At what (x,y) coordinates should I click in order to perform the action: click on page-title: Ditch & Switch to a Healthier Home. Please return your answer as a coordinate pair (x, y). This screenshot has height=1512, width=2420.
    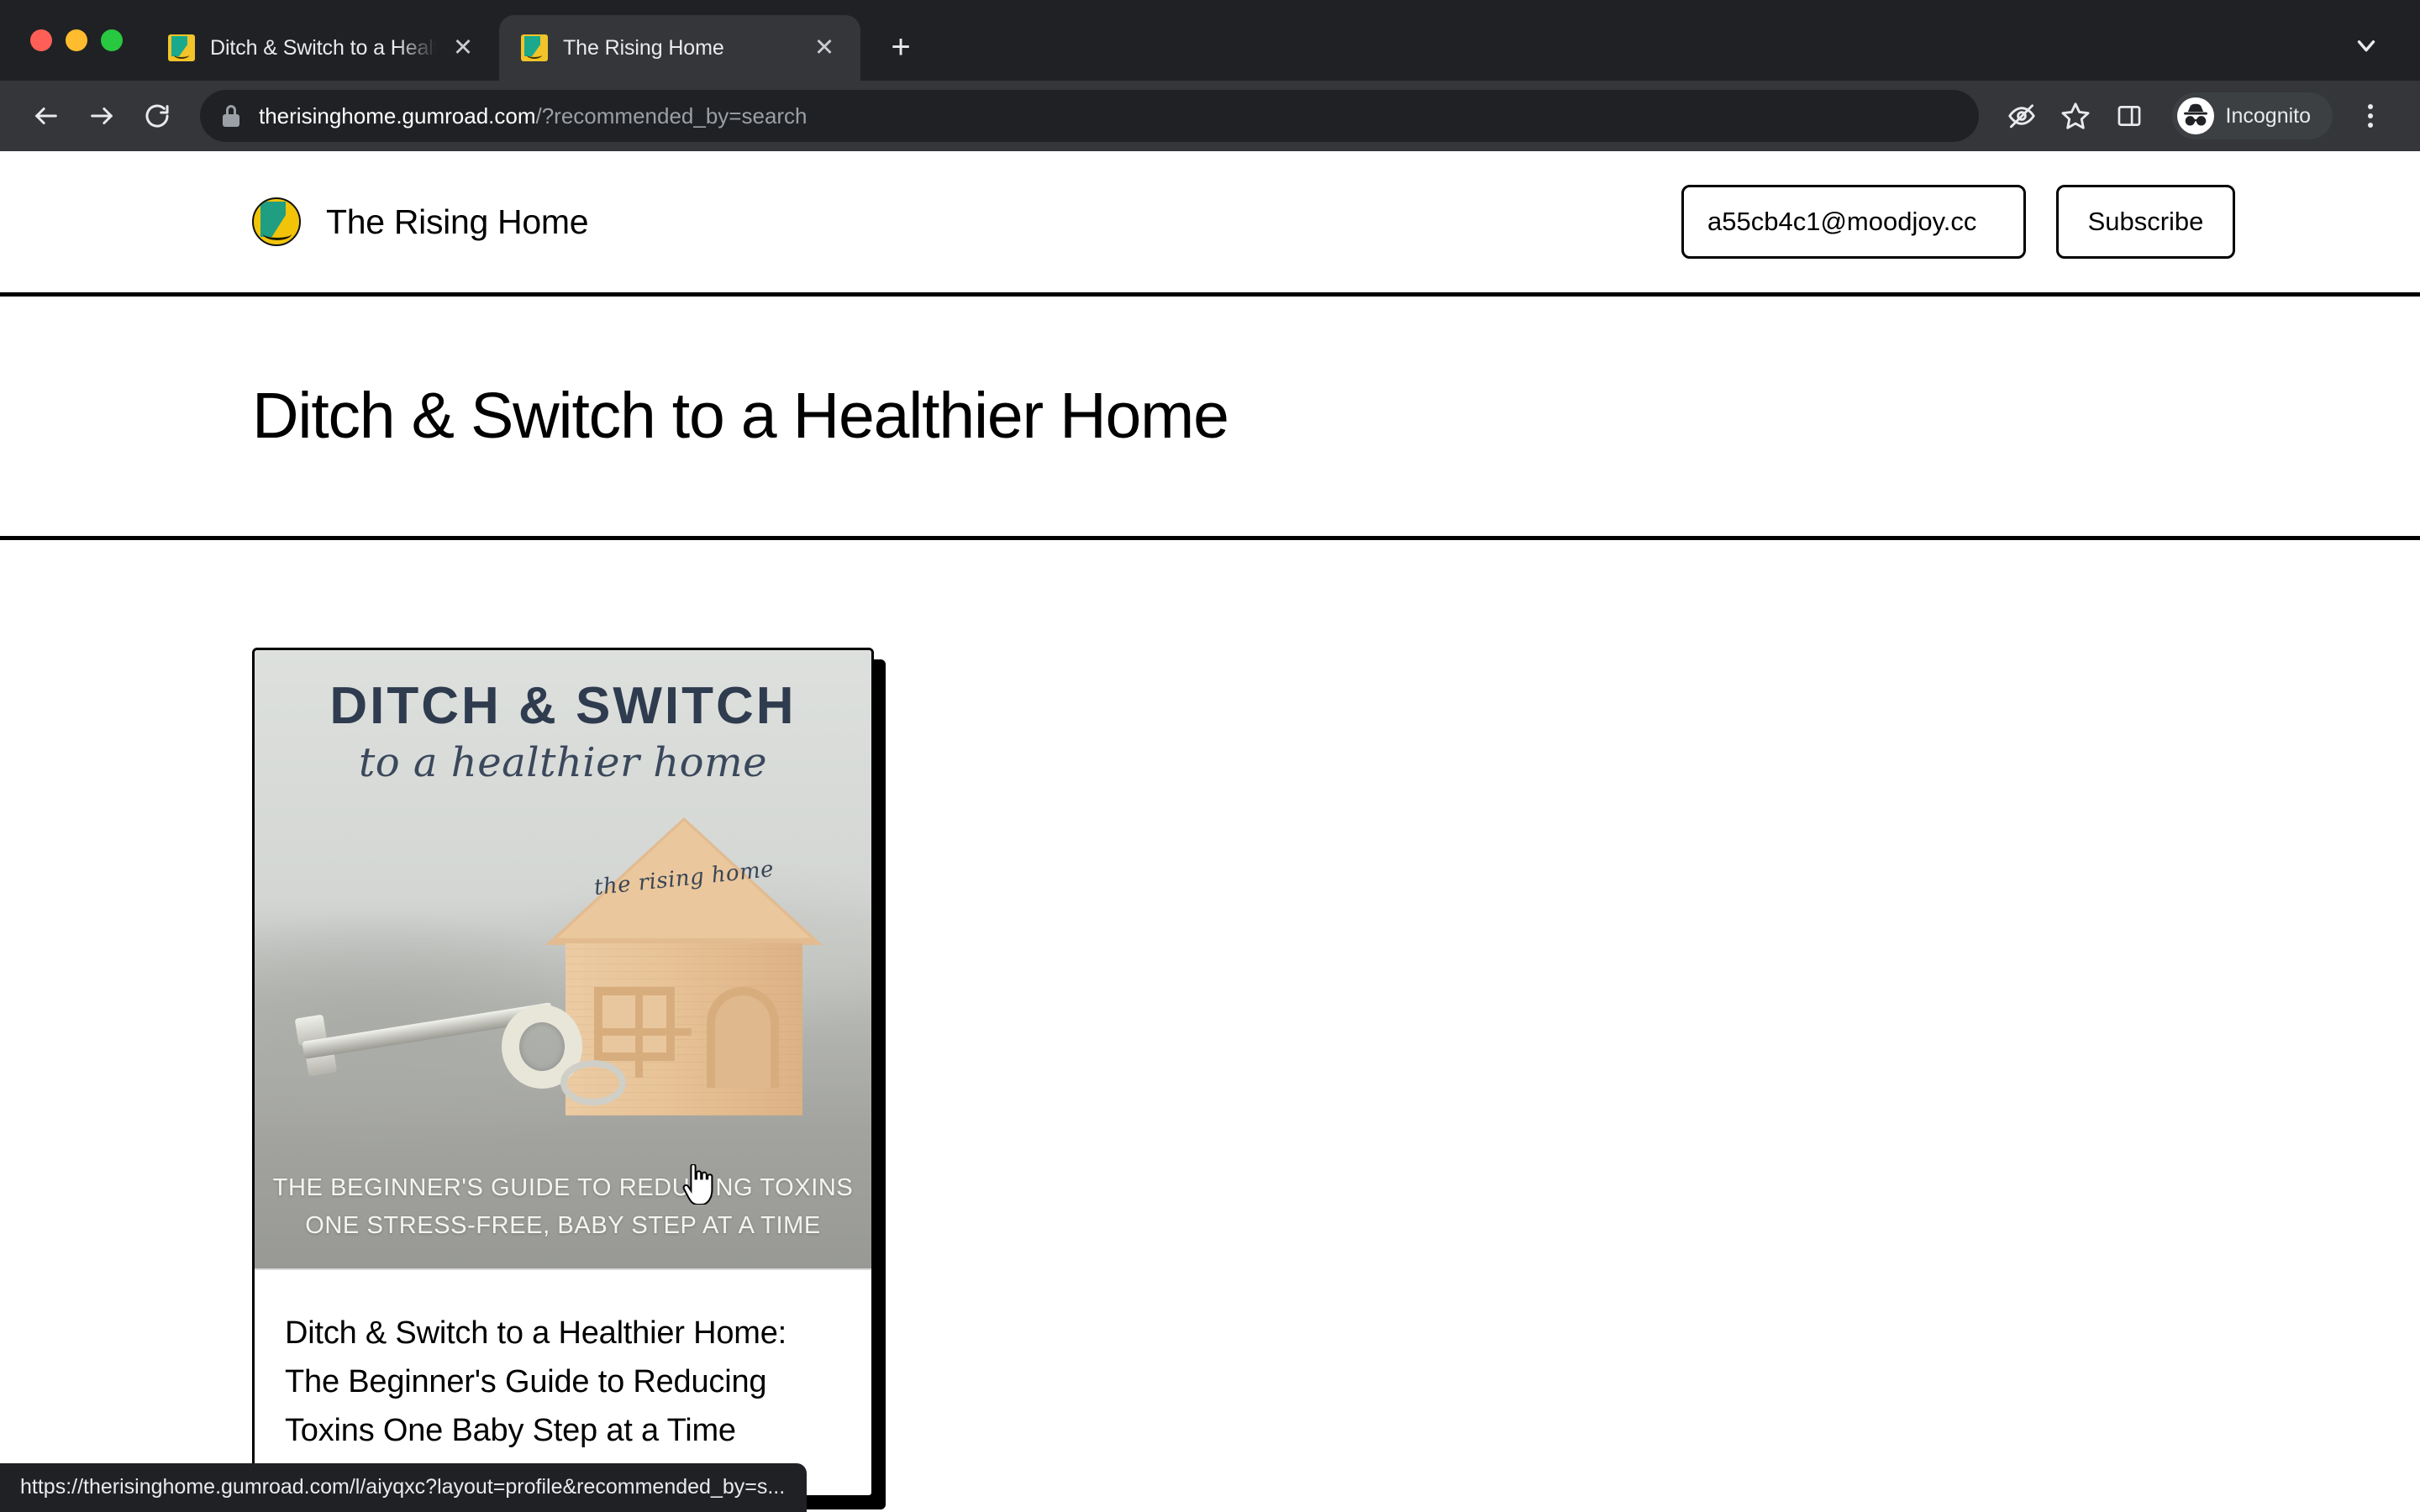
    Looking at the image, I should click on (740, 416).